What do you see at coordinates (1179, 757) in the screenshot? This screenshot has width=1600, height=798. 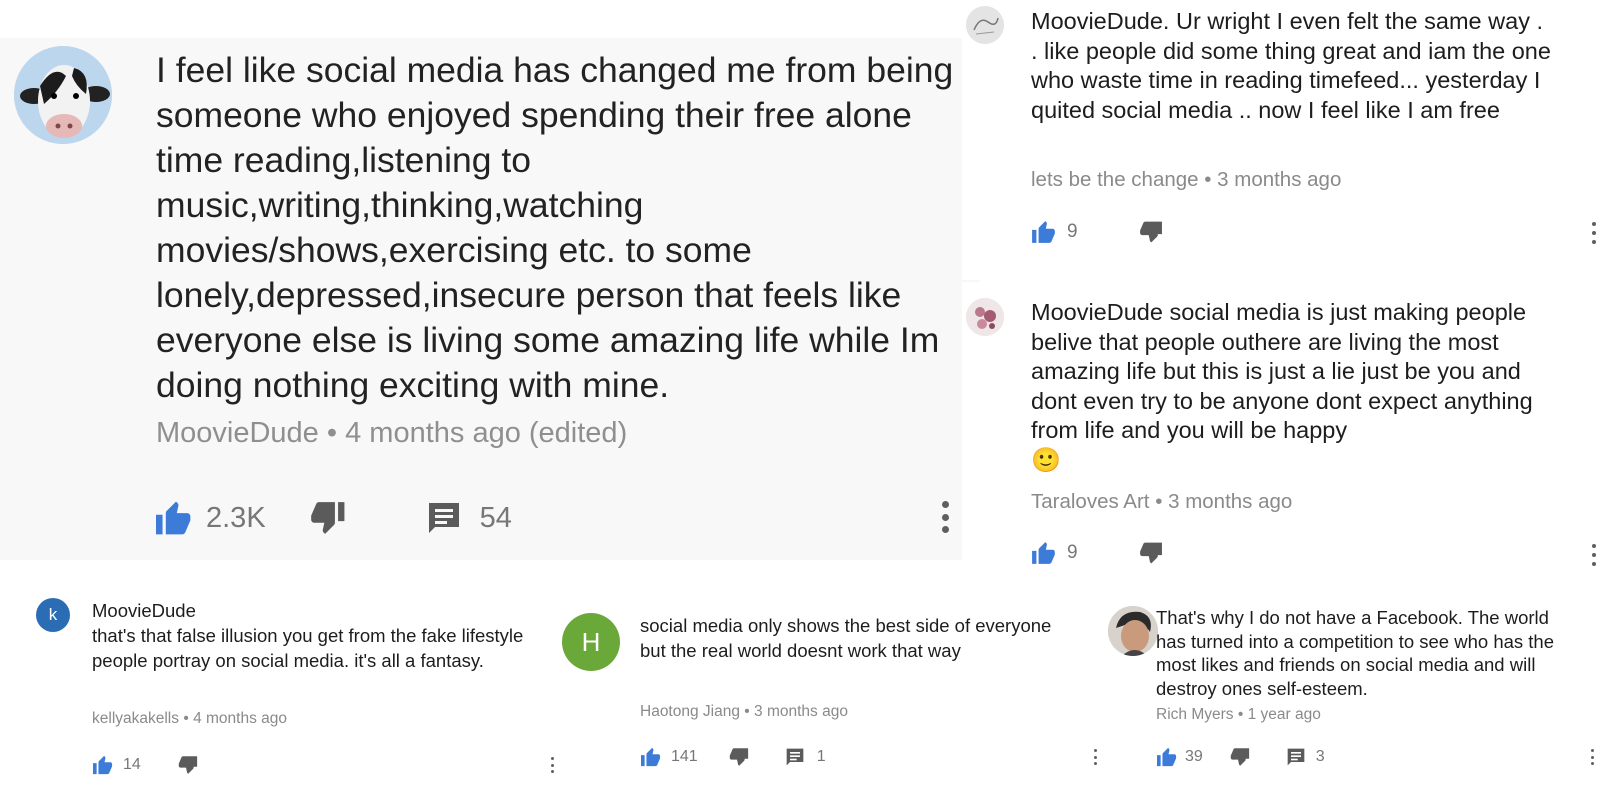 I see `like-button: 39` at bounding box center [1179, 757].